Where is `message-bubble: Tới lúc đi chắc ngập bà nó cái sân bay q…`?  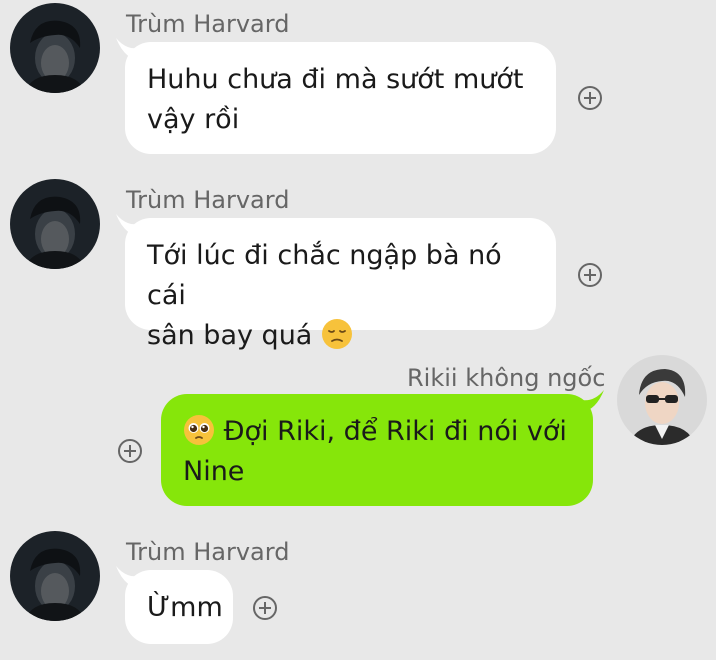
message-bubble: Tới lúc đi chắc ngập bà nó cái sân bay q… is located at coordinates (340, 284).